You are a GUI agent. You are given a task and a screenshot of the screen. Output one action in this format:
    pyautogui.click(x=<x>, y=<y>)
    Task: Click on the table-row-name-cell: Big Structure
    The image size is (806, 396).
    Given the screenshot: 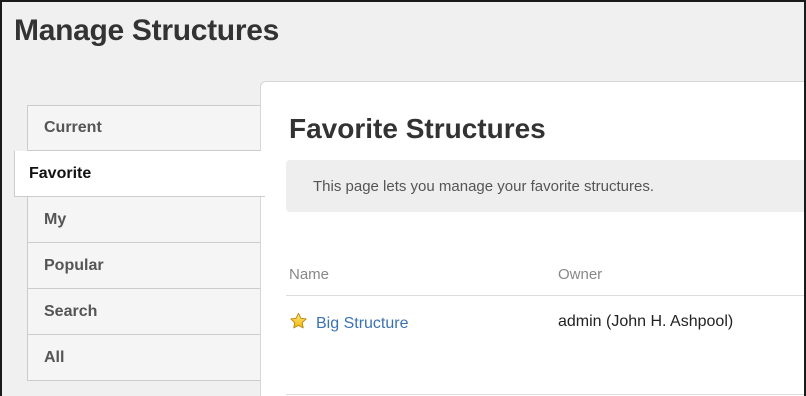 What is the action you would take?
    pyautogui.click(x=348, y=323)
    